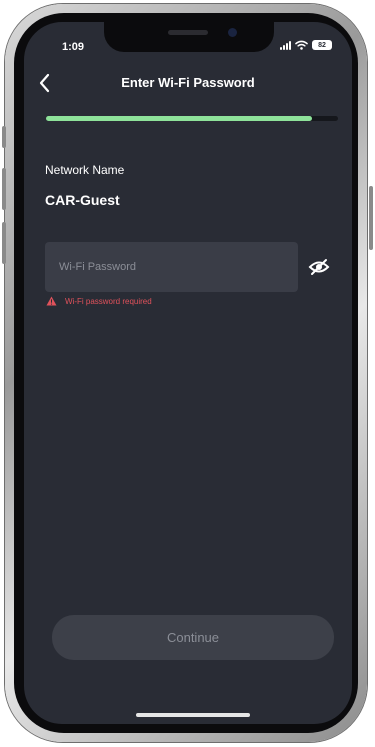 The image size is (375, 747). Describe the element at coordinates (179, 118) in the screenshot. I see `progress-fill` at that location.